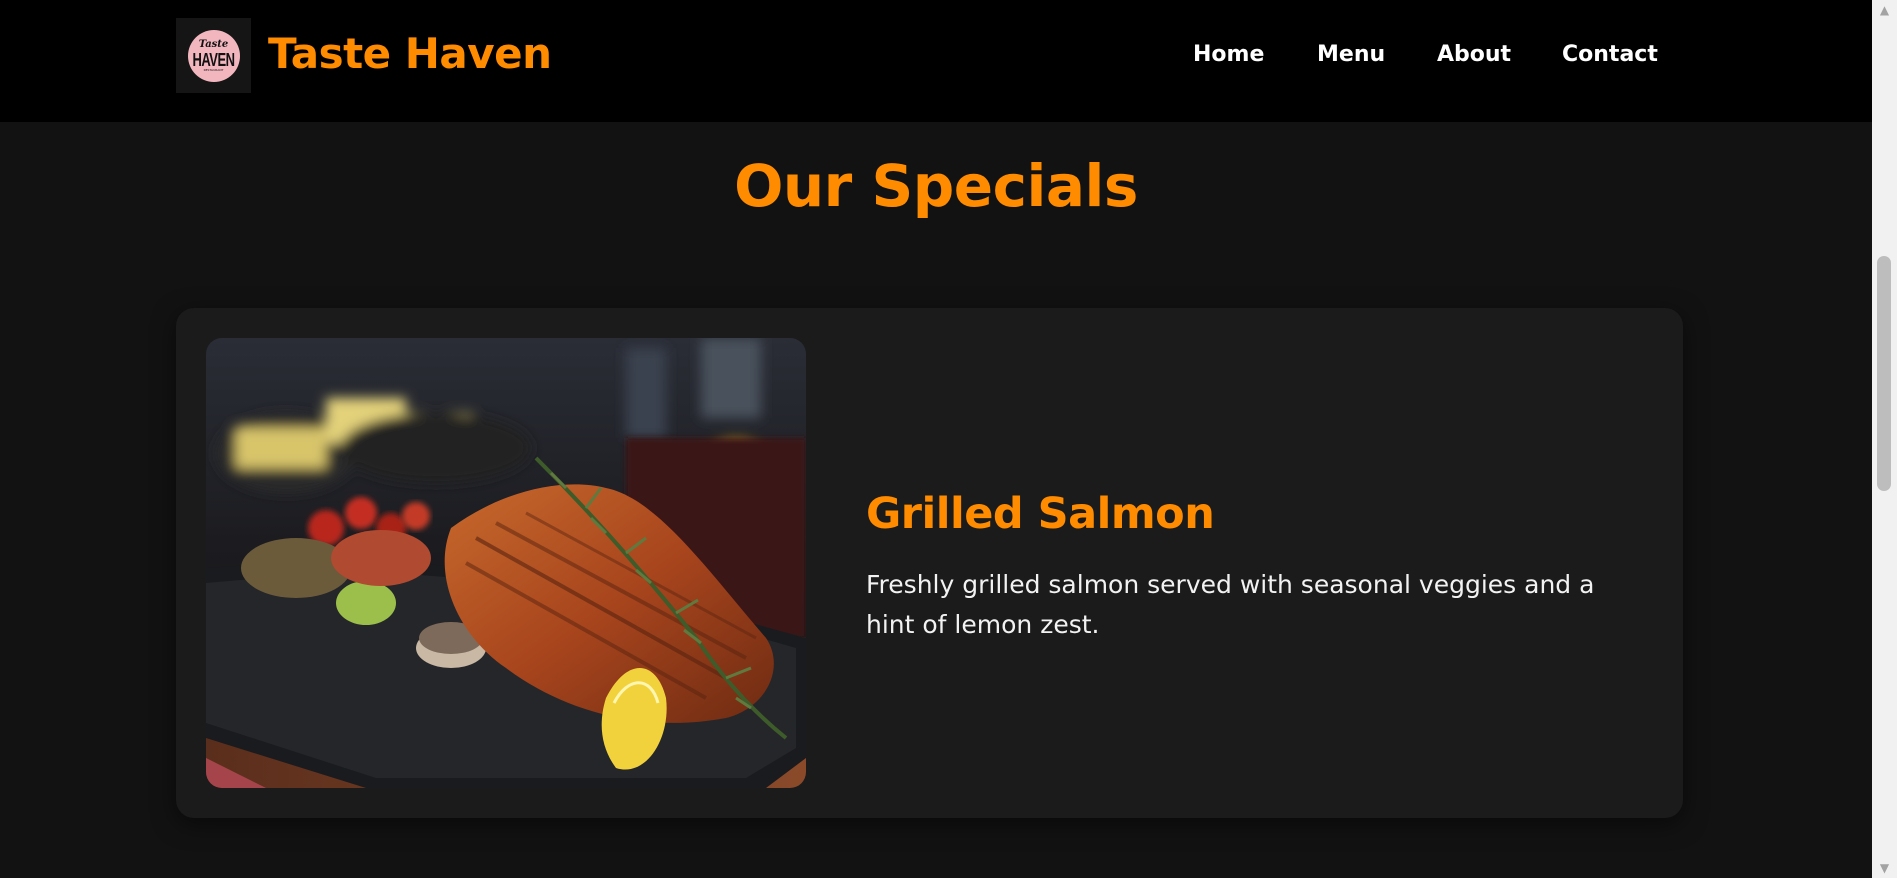 The image size is (1897, 878). Describe the element at coordinates (1884, 373) in the screenshot. I see `scrollbar-thumb` at that location.